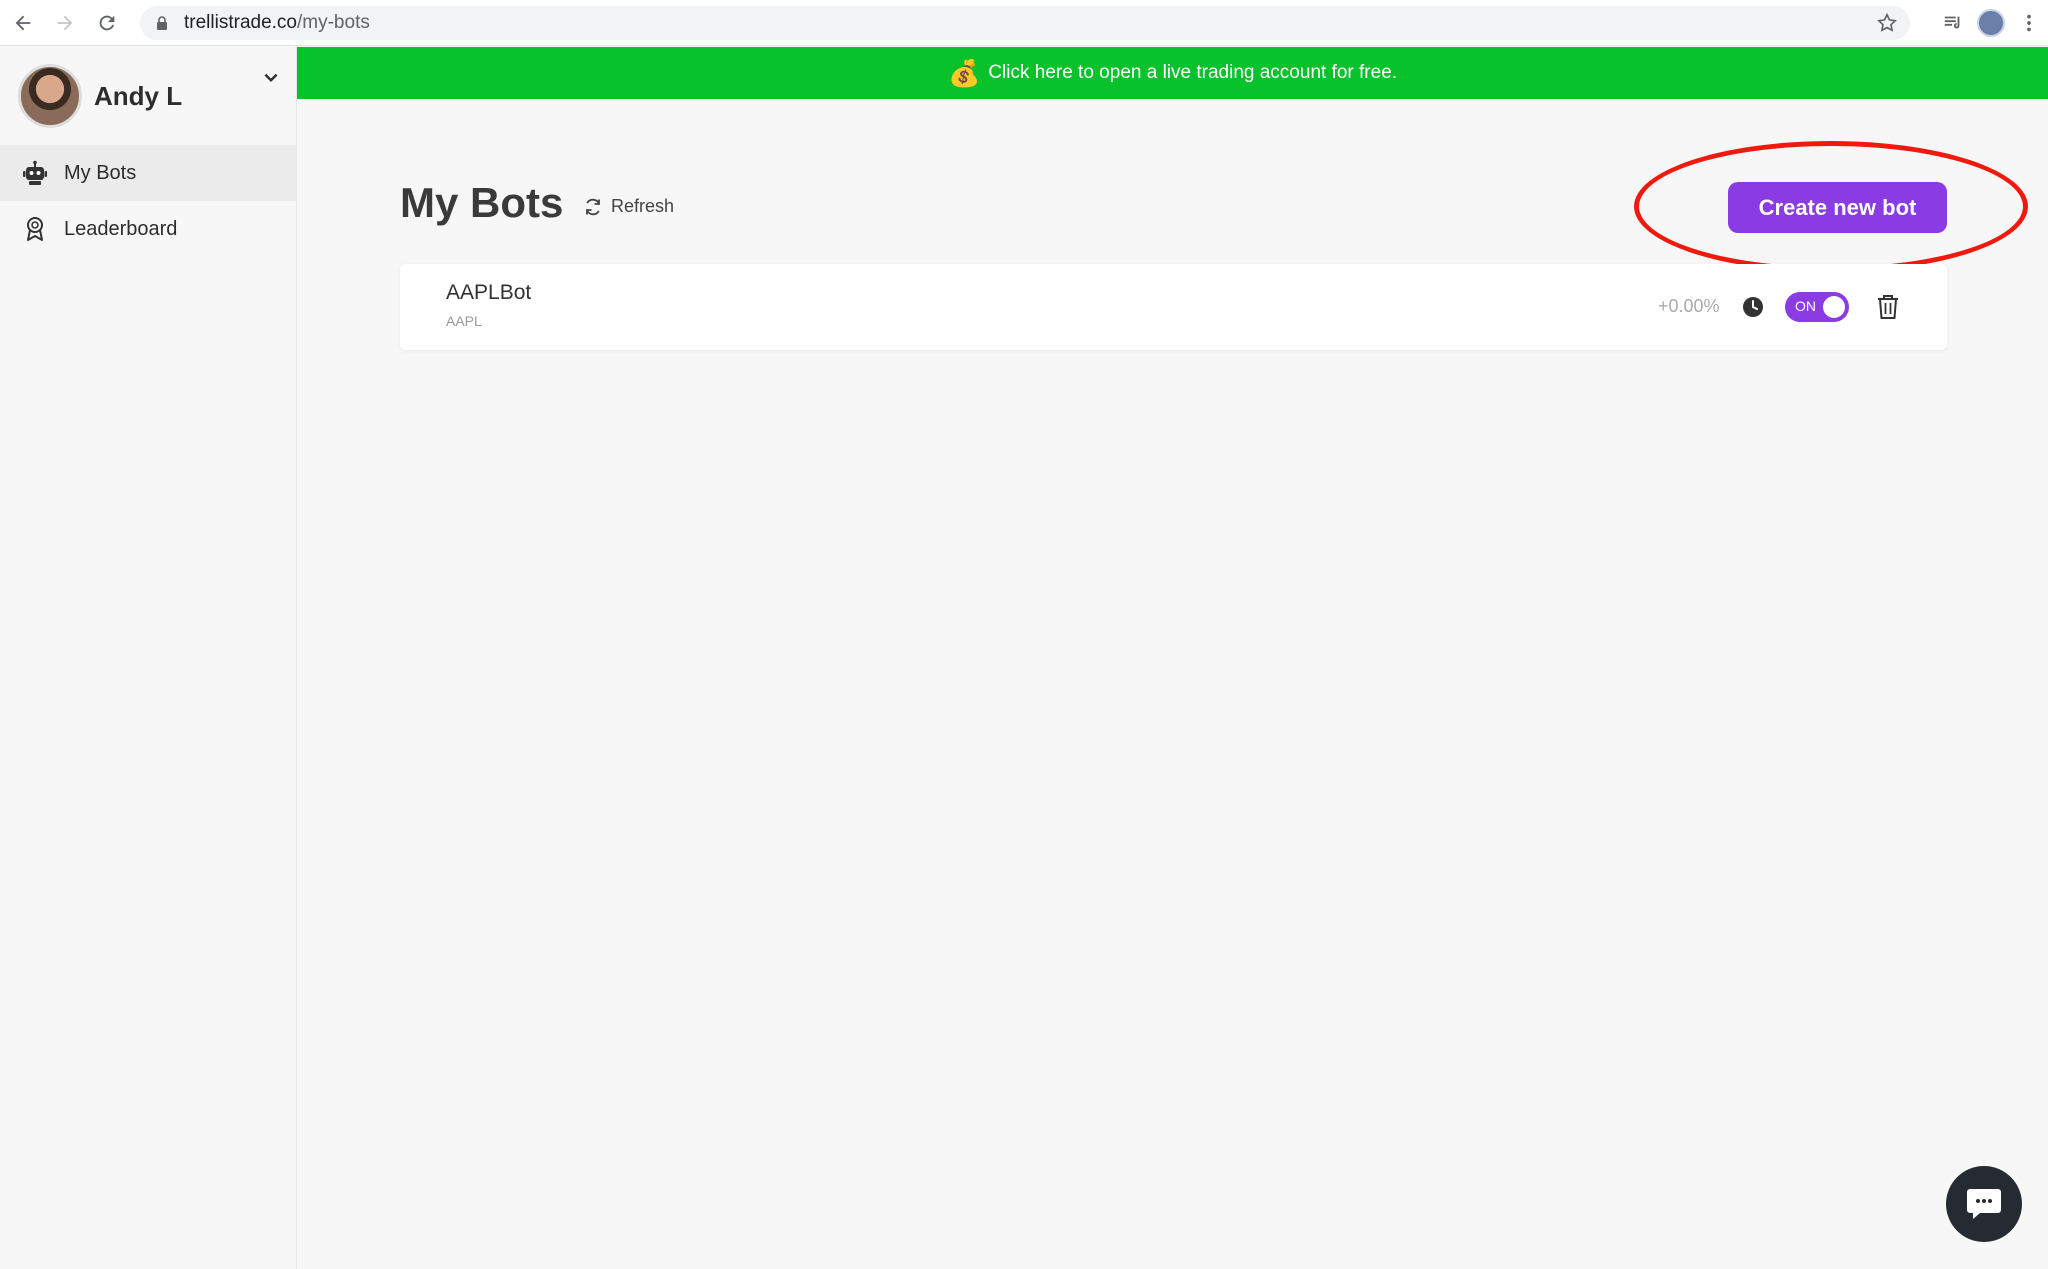 This screenshot has width=2048, height=1269. What do you see at coordinates (65, 23) in the screenshot?
I see `forward-icon` at bounding box center [65, 23].